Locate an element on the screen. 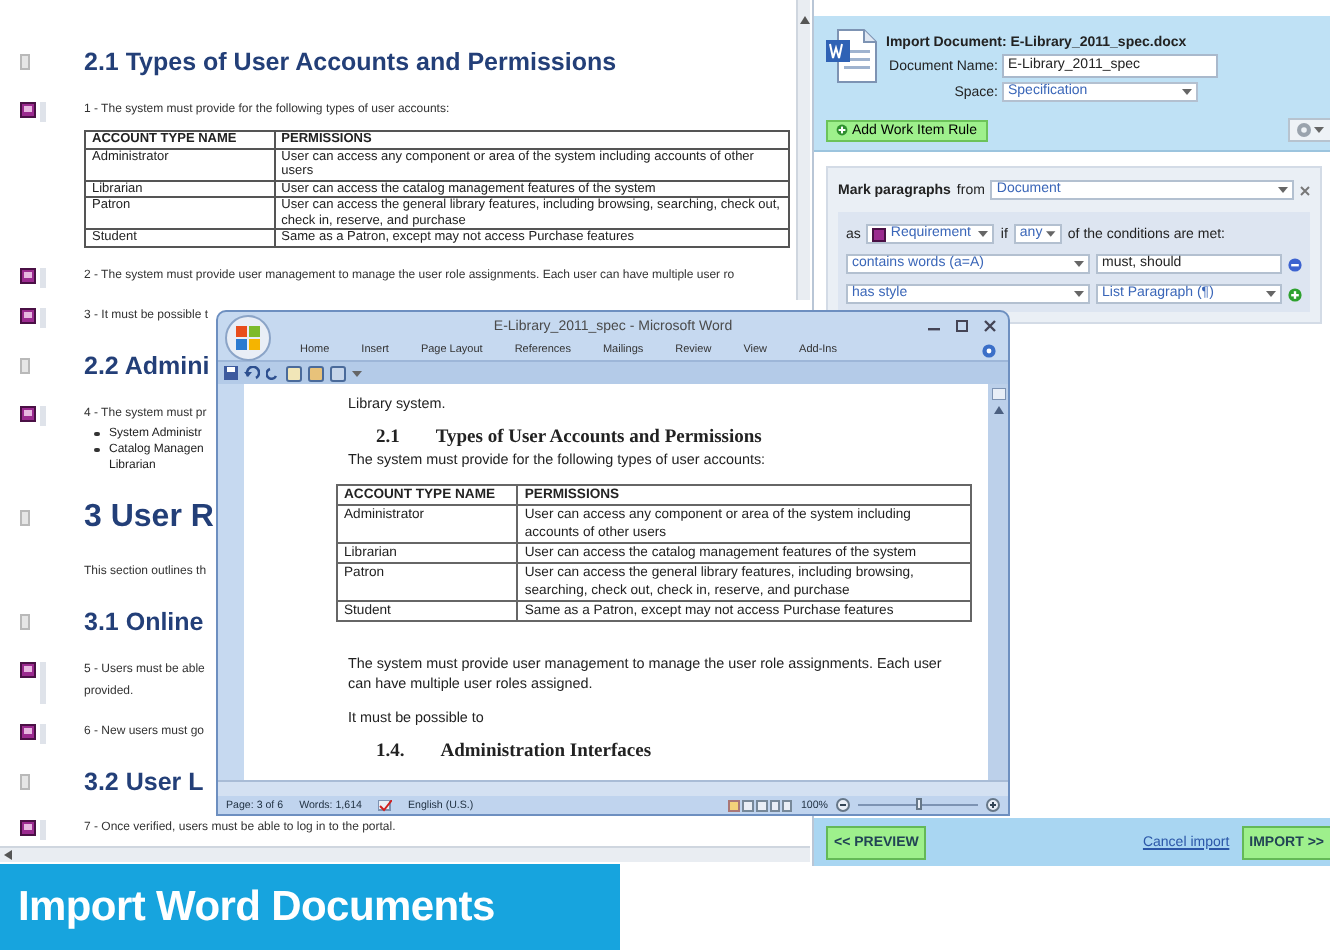  section-heading: 3 User R is located at coordinates (149, 517).